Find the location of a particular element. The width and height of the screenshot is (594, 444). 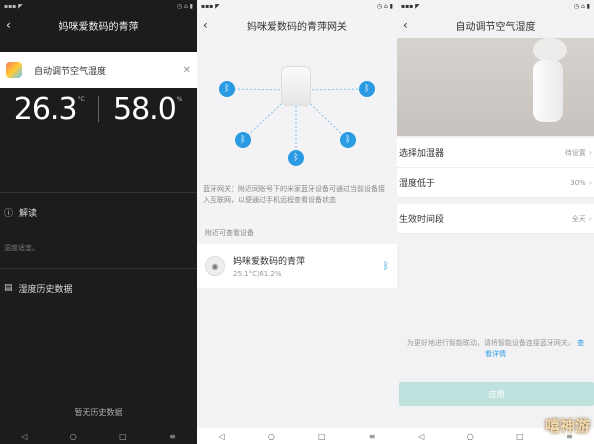

watermark-logo: 嘻神游 is located at coordinates (567, 426).